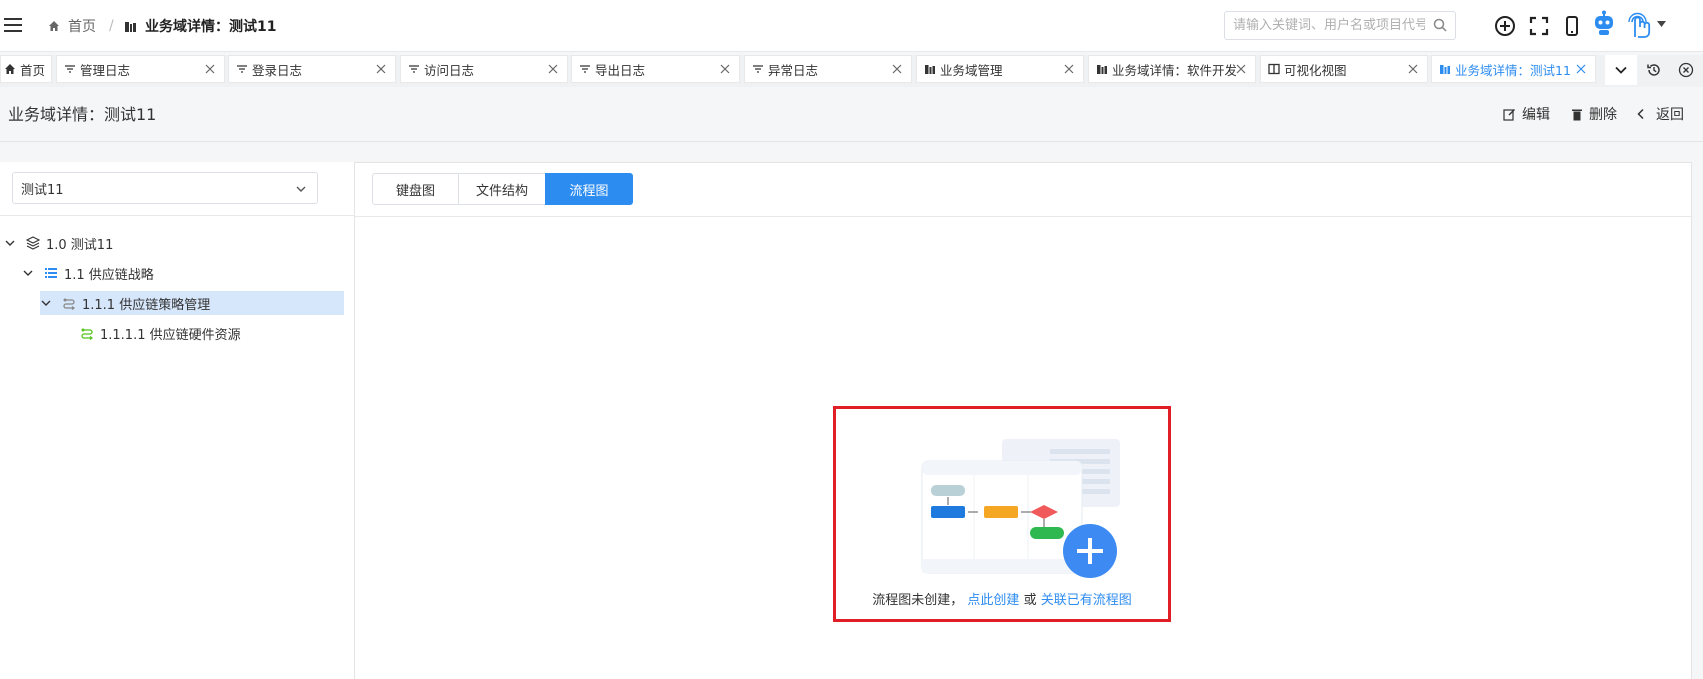 The width and height of the screenshot is (1703, 679). Describe the element at coordinates (33, 243) in the screenshot. I see `layers-icon` at that location.